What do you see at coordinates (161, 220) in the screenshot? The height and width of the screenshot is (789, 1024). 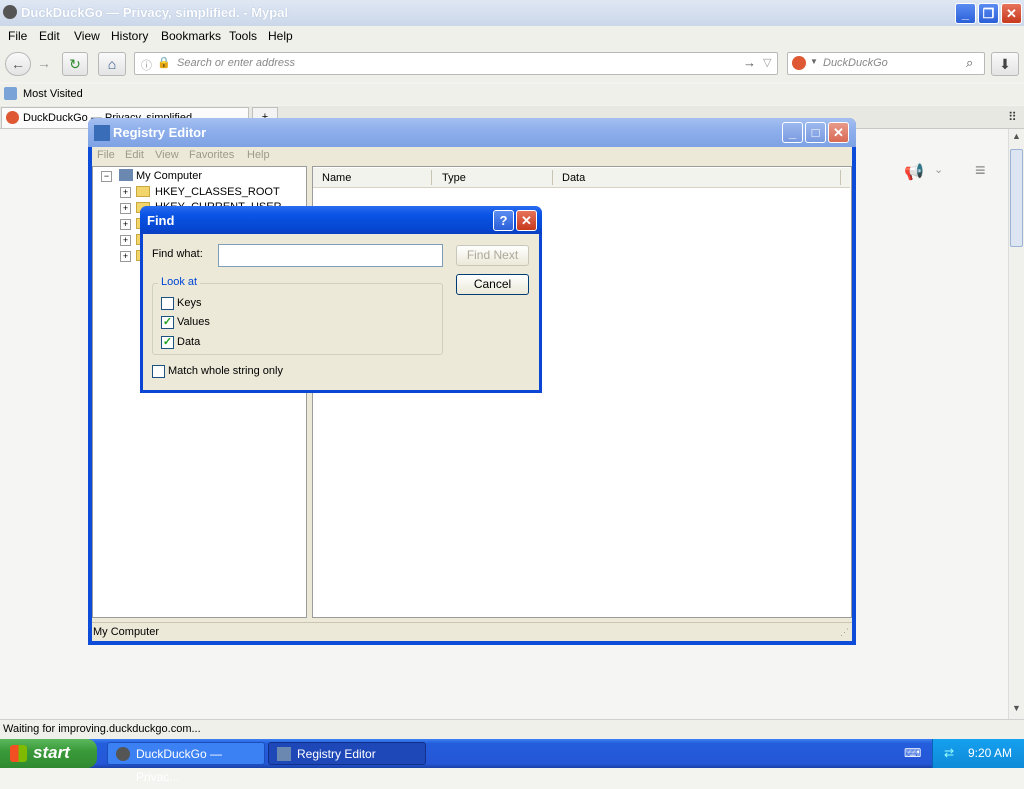 I see `find-dialog-title: Find` at bounding box center [161, 220].